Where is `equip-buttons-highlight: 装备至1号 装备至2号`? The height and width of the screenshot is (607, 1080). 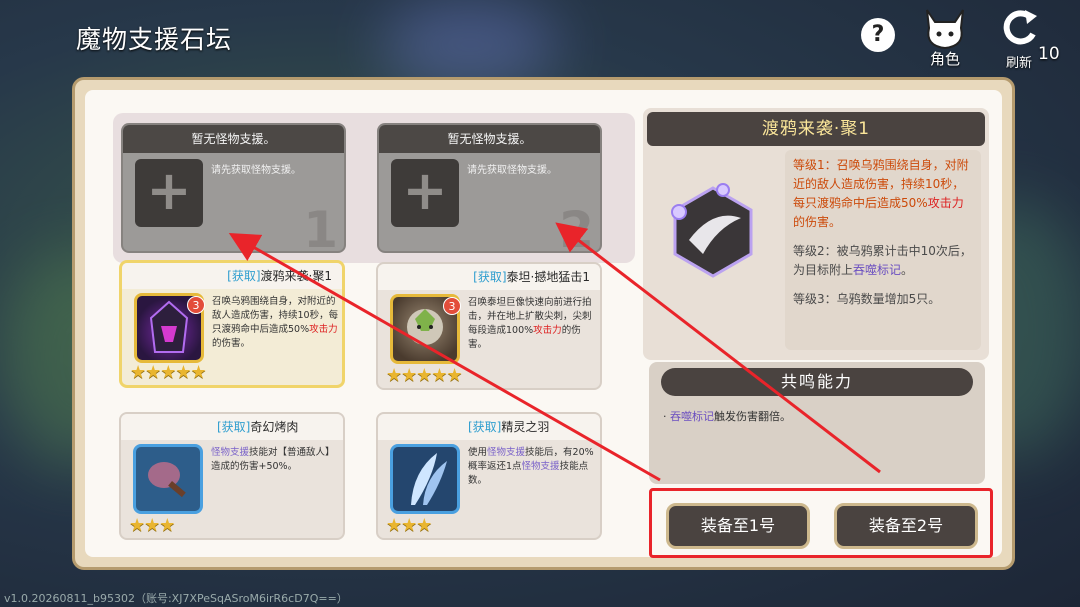
equip-buttons-highlight: 装备至1号 装备至2号 is located at coordinates (821, 523).